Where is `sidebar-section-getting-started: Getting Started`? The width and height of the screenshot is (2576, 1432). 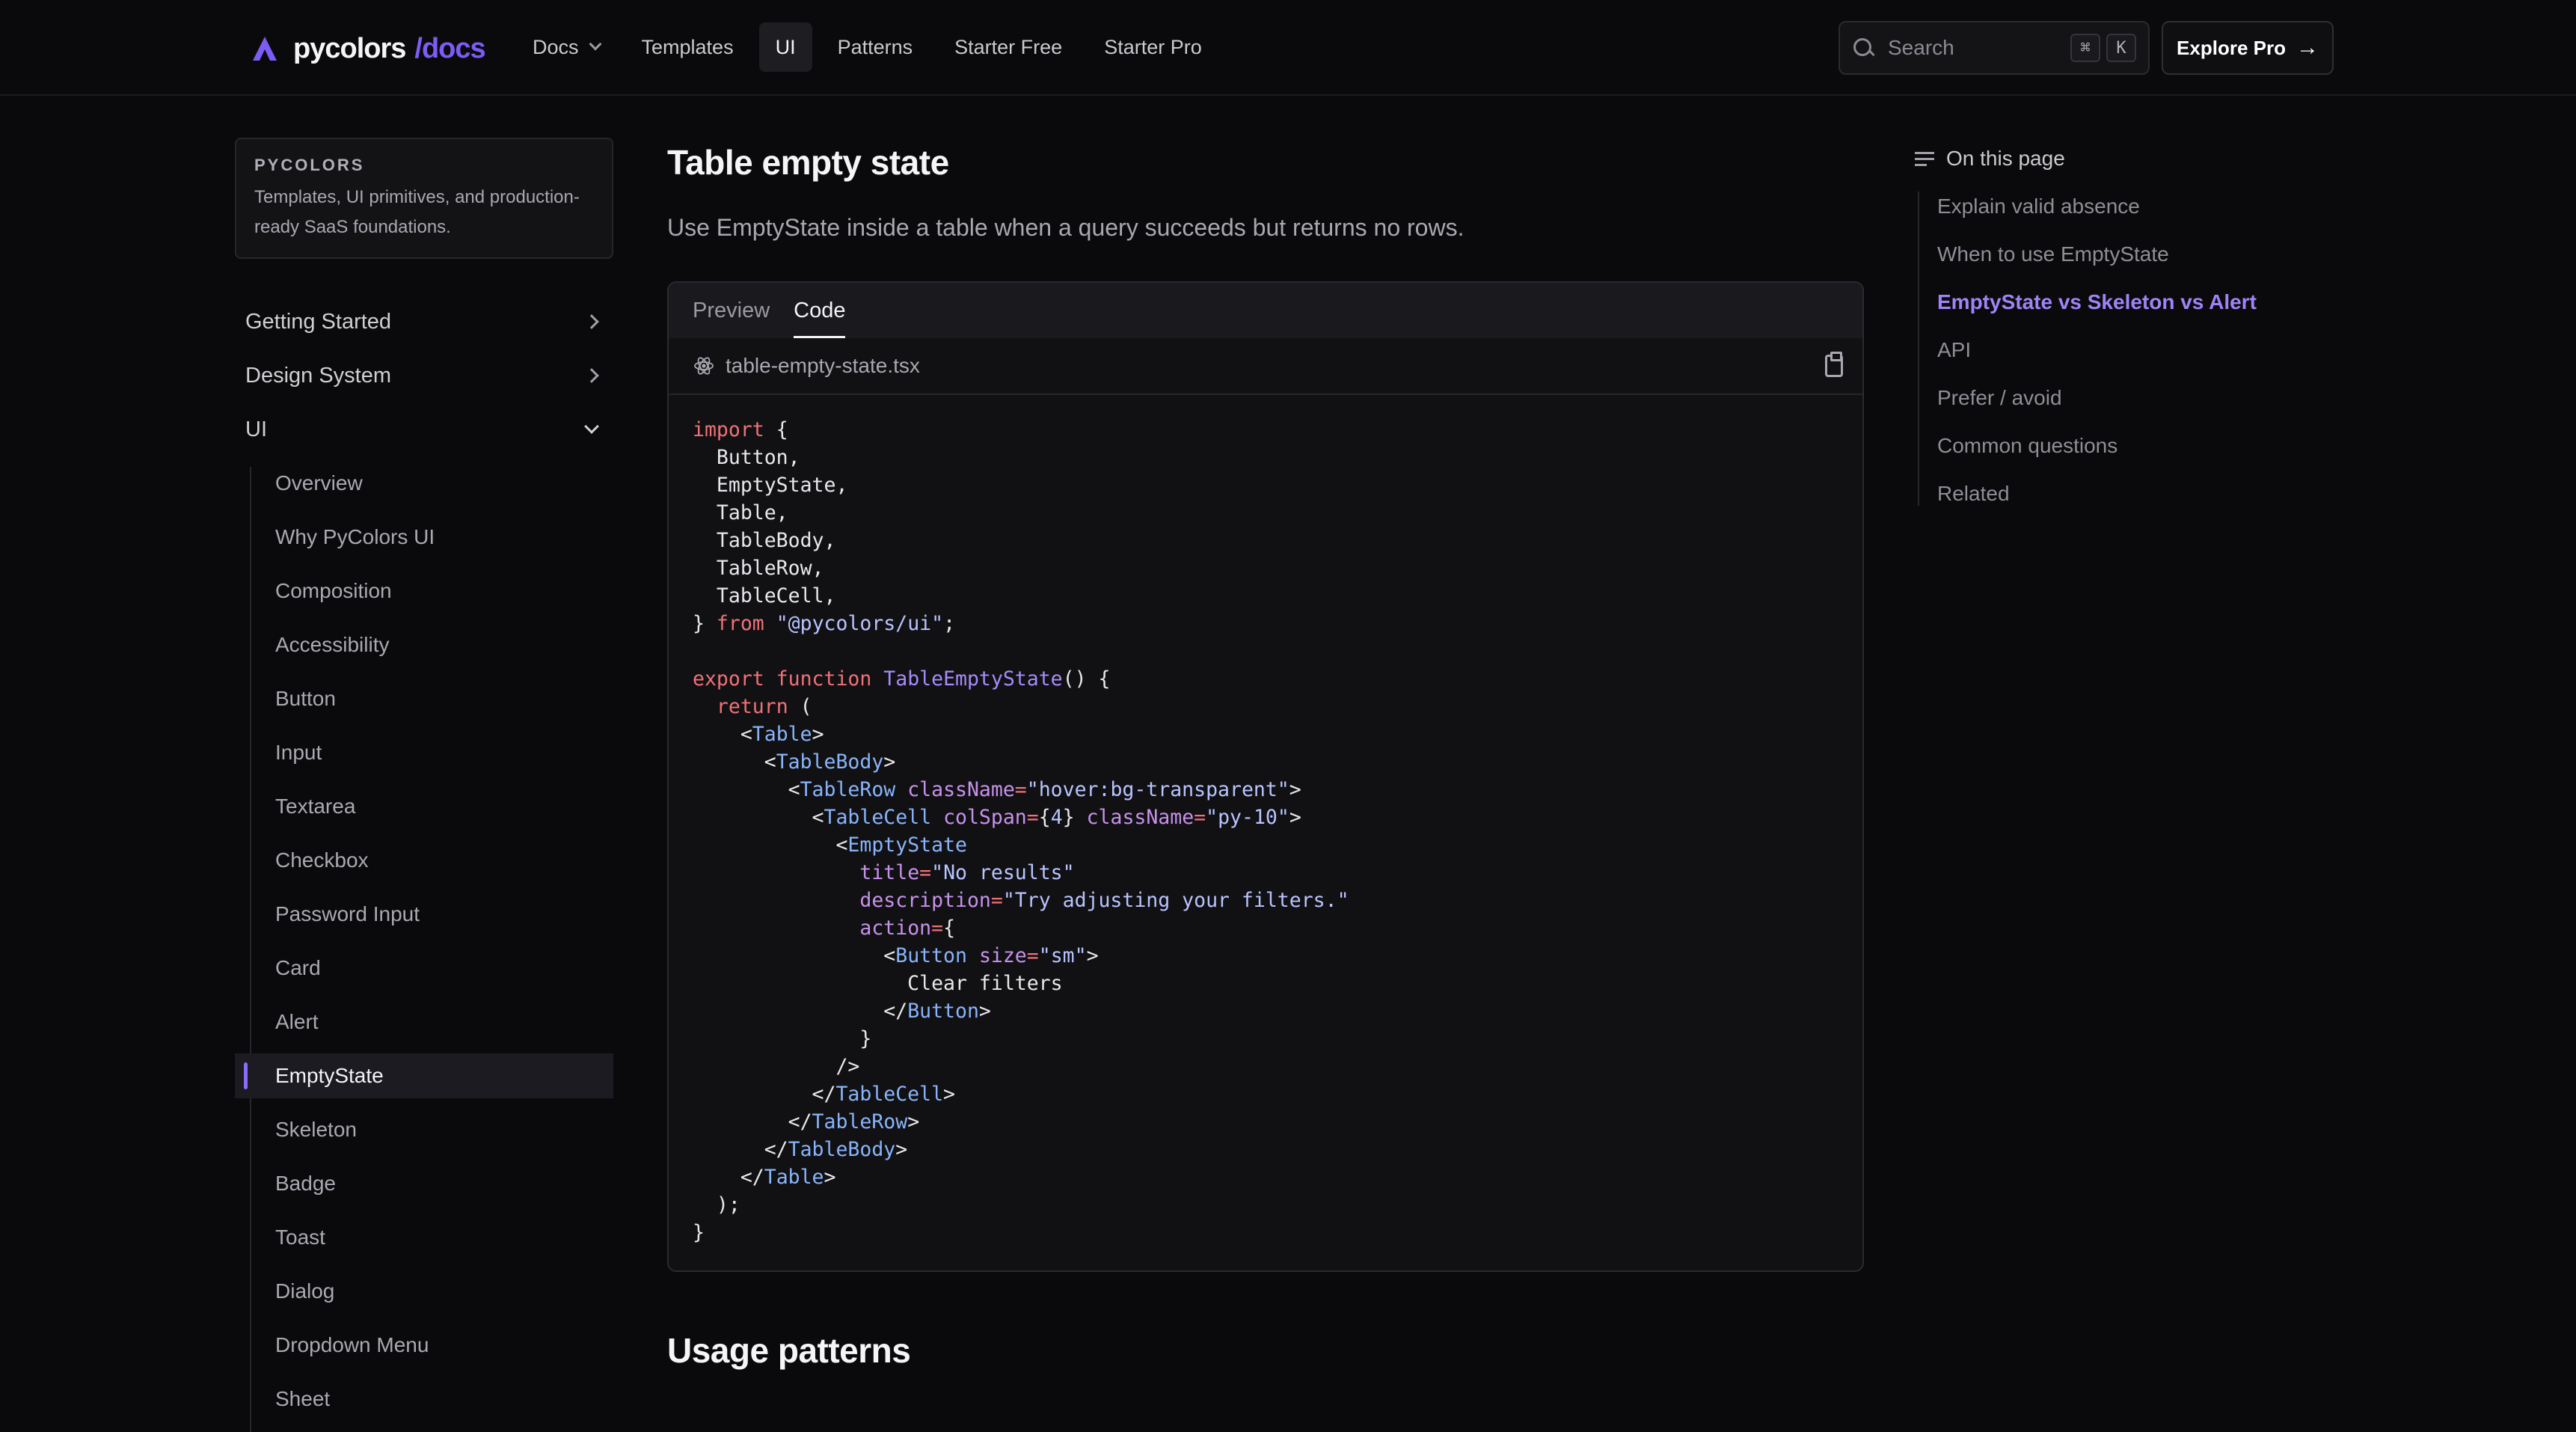 sidebar-section-getting-started: Getting Started is located at coordinates (428, 322).